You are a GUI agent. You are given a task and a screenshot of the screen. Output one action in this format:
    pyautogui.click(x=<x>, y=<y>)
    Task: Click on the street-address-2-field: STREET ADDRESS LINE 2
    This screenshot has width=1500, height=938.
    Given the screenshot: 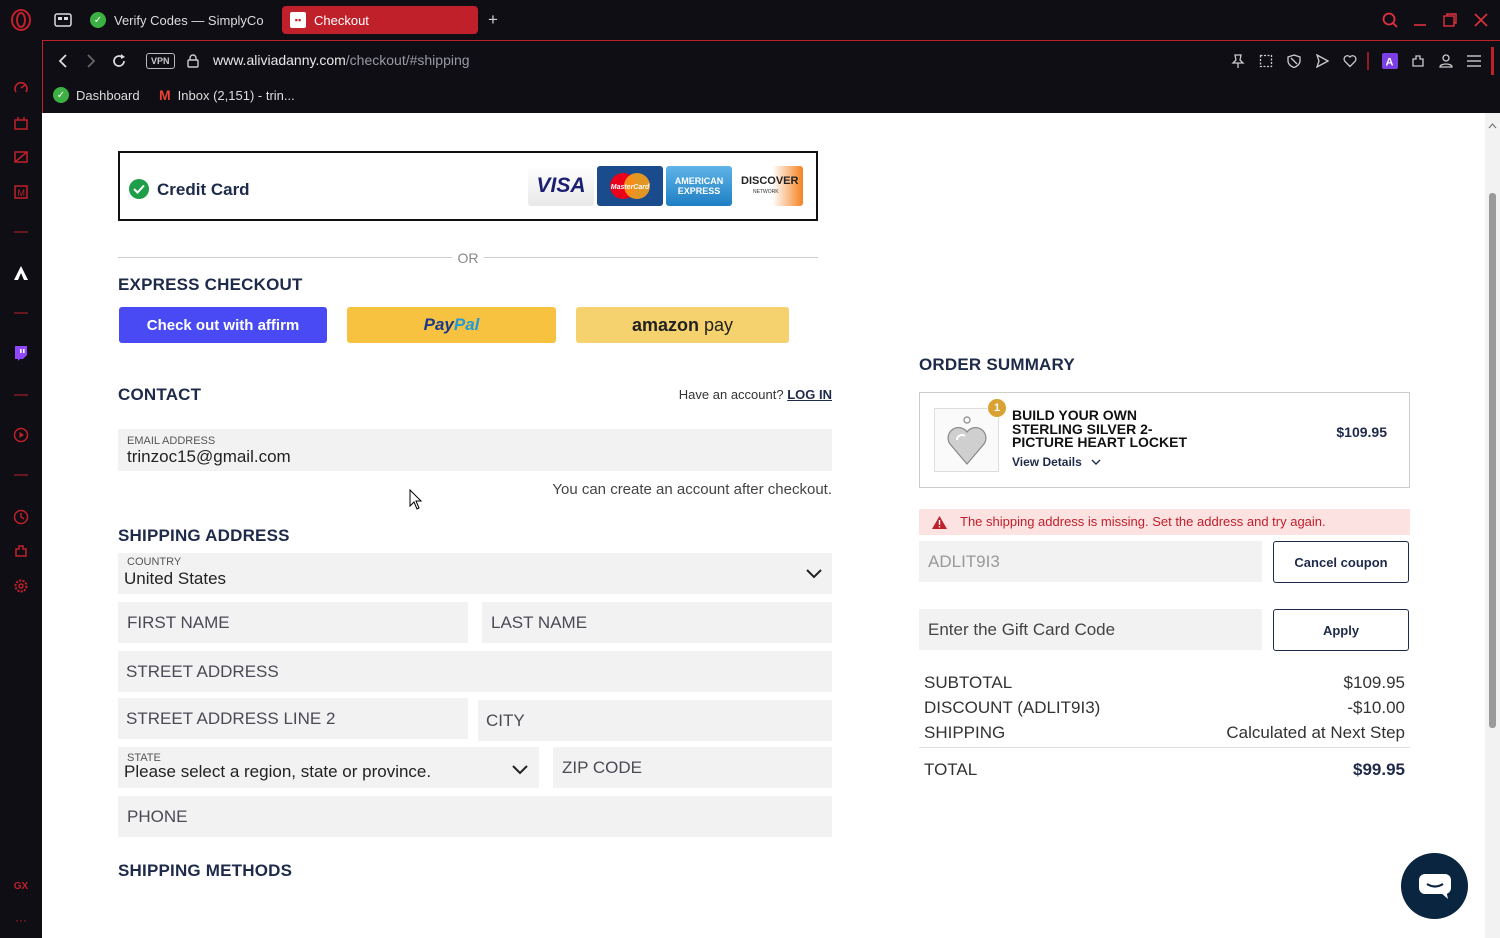 What is the action you would take?
    pyautogui.click(x=293, y=718)
    